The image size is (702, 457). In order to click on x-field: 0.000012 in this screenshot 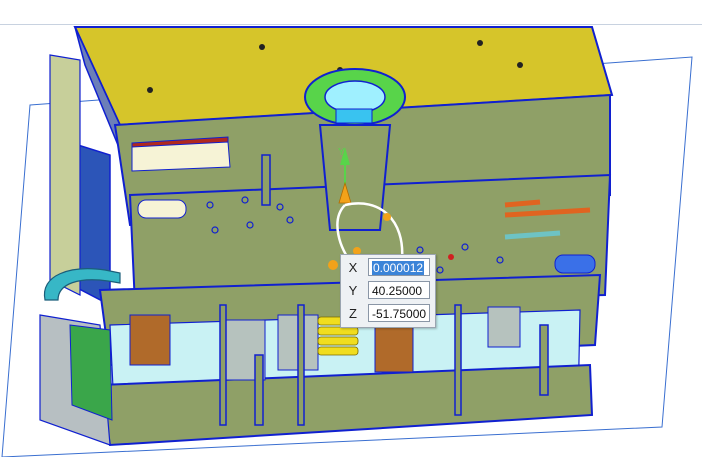, I will do `click(399, 267)`.